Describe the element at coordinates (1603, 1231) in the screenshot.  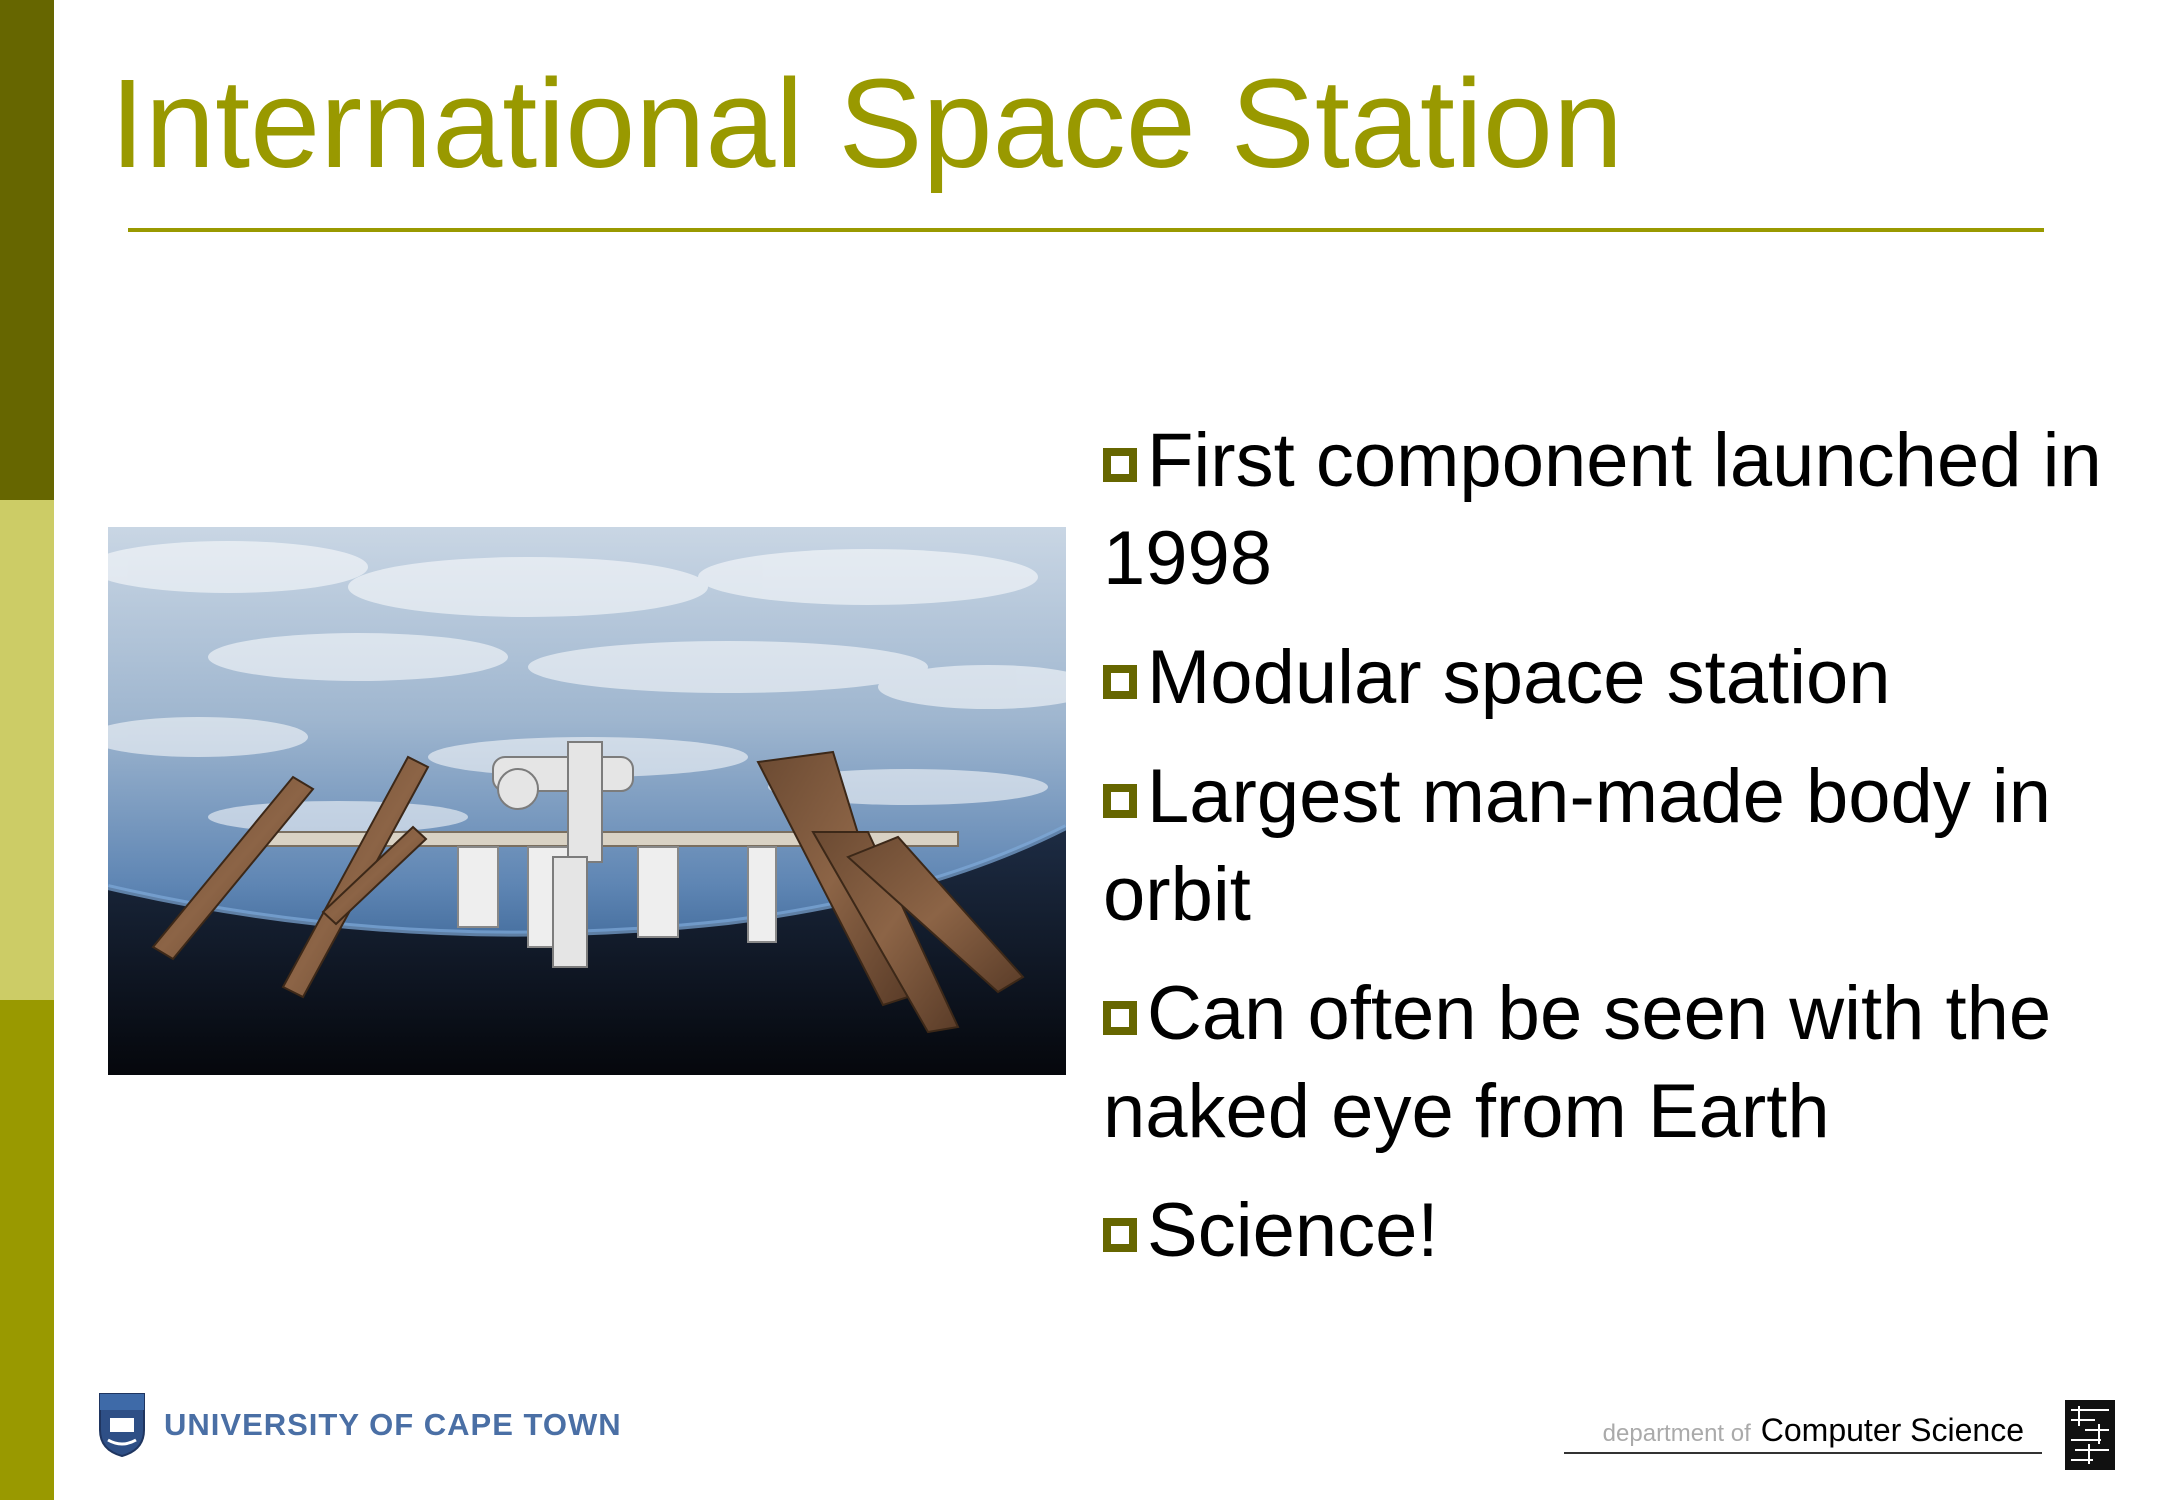
I see `bullet-item: Science!` at that location.